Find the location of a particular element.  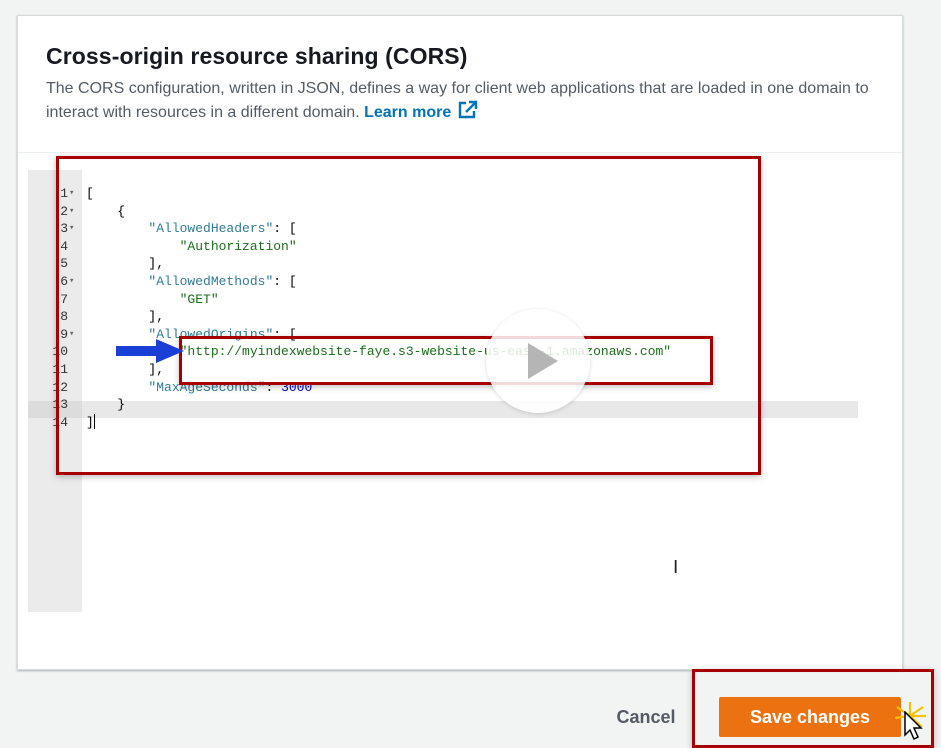

code-line: 7 "GET" is located at coordinates (443, 300).